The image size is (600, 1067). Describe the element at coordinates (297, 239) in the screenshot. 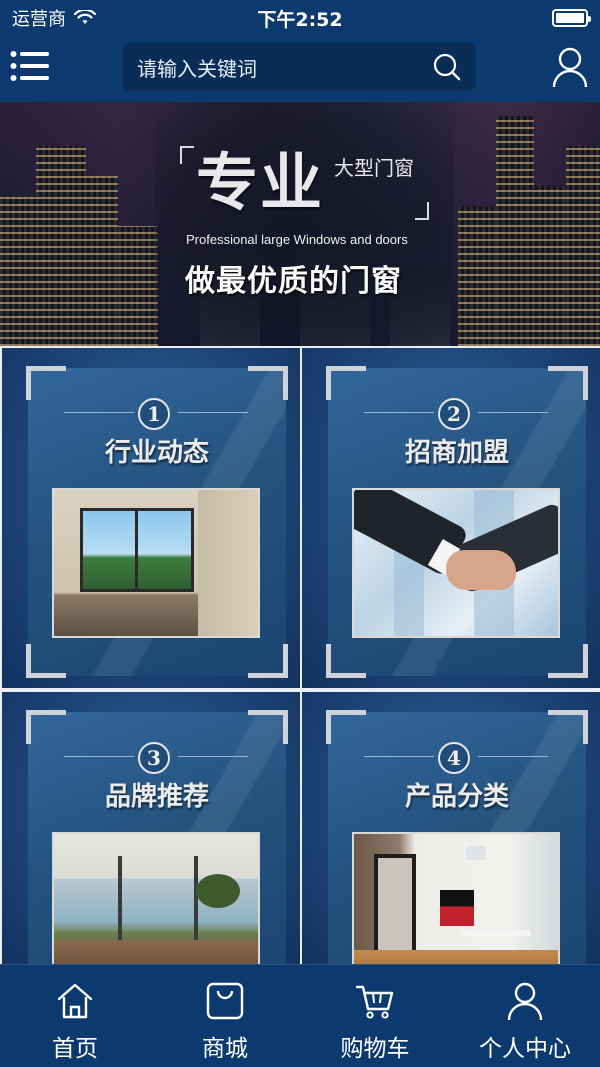

I see `banner-english: Professional large Windows and doors` at that location.